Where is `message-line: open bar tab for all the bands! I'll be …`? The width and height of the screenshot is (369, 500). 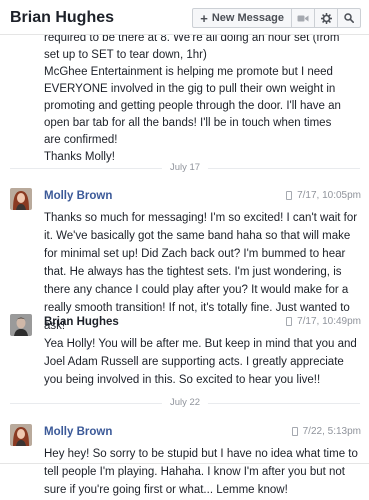 message-line: open bar tab for all the bands! I'll be … is located at coordinates (188, 123).